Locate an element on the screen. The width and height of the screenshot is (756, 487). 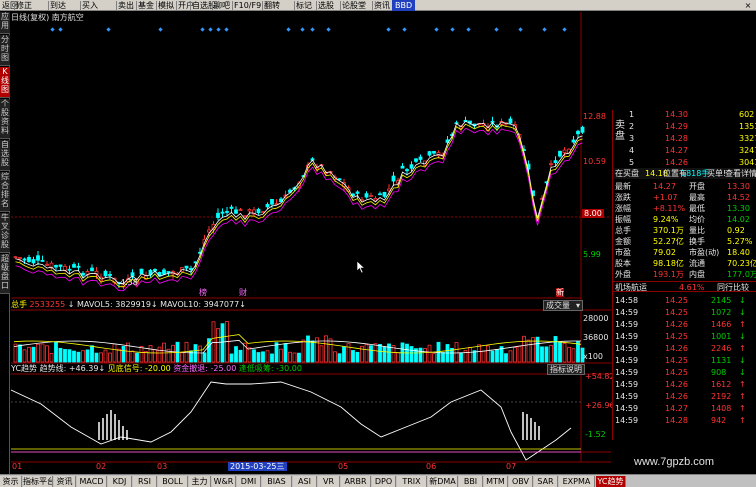
toolbar-item-3: 买入 is located at coordinates (90, 5).